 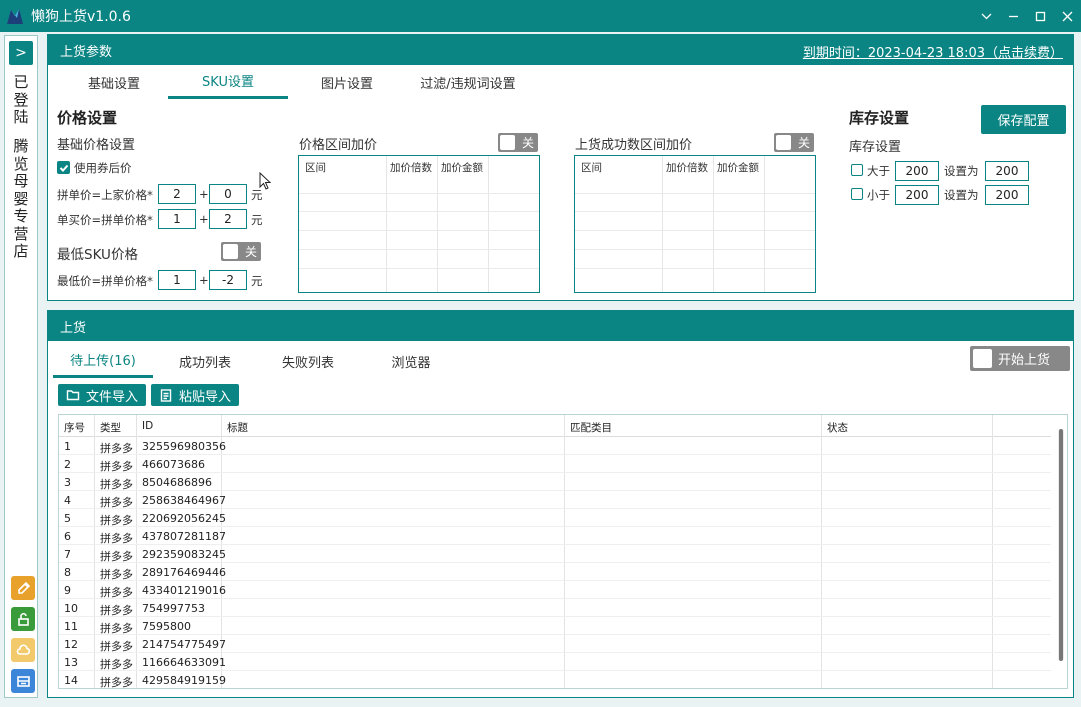 What do you see at coordinates (555, 662) in the screenshot?
I see `table-row: 13 拼多多 116664633091` at bounding box center [555, 662].